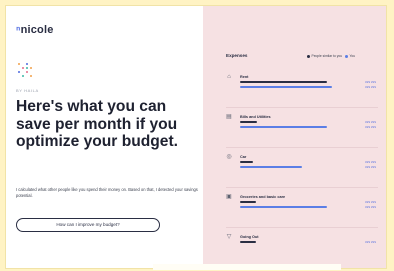 The height and width of the screenshot is (271, 394). Describe the element at coordinates (27, 90) in the screenshot. I see `byline: BY HAILA` at that location.